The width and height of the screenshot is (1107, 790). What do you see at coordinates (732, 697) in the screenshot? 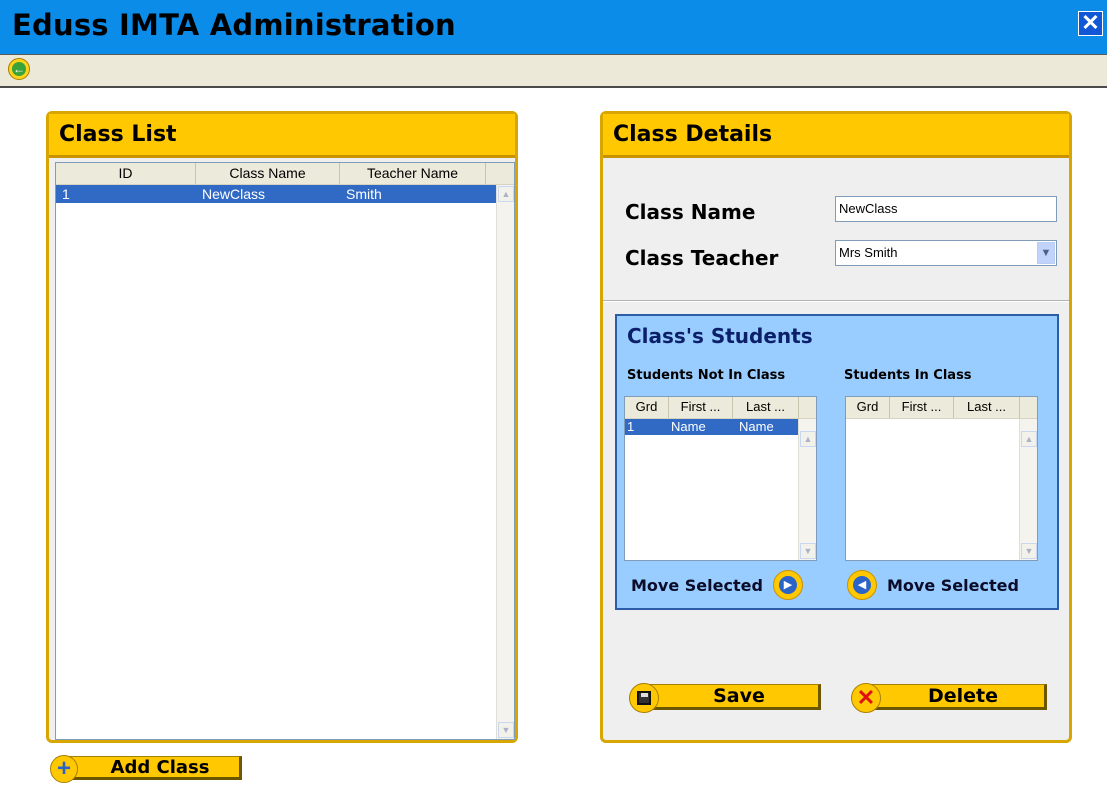
I see `save-label: Save` at bounding box center [732, 697].